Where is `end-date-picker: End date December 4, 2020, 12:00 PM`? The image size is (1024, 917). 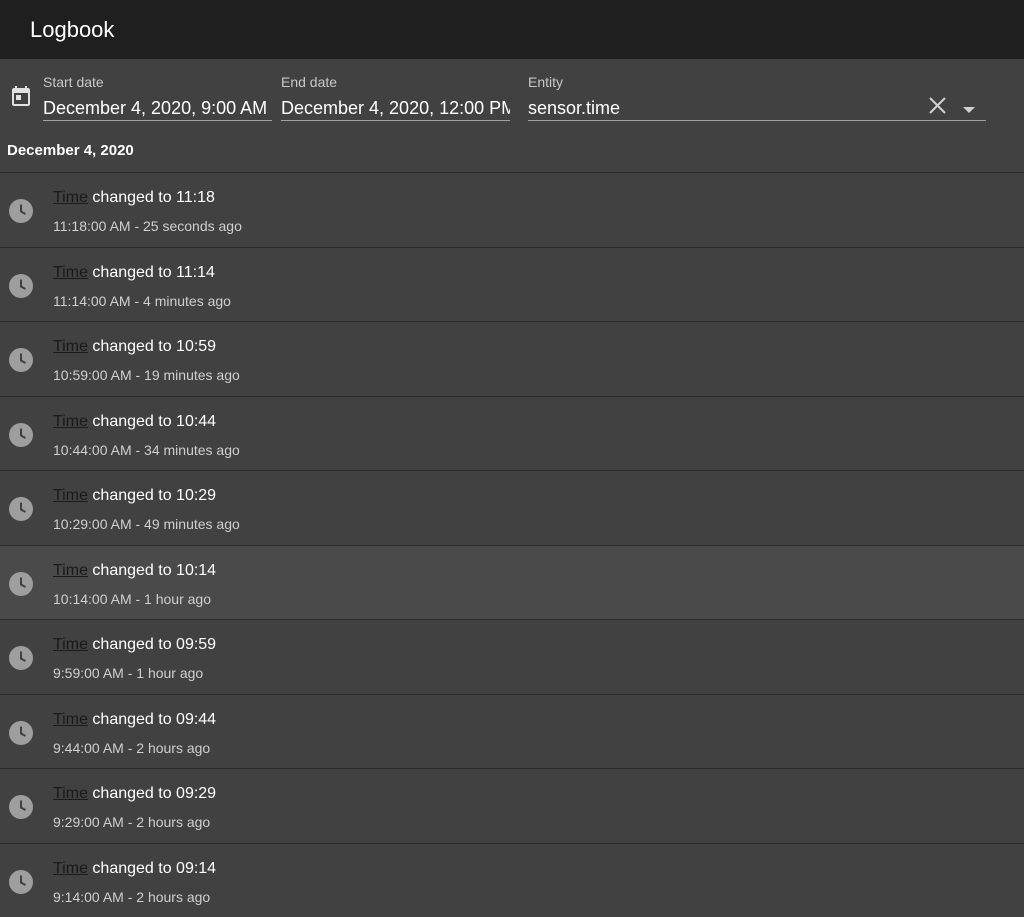
end-date-picker: End date December 4, 2020, 12:00 PM is located at coordinates (395, 97).